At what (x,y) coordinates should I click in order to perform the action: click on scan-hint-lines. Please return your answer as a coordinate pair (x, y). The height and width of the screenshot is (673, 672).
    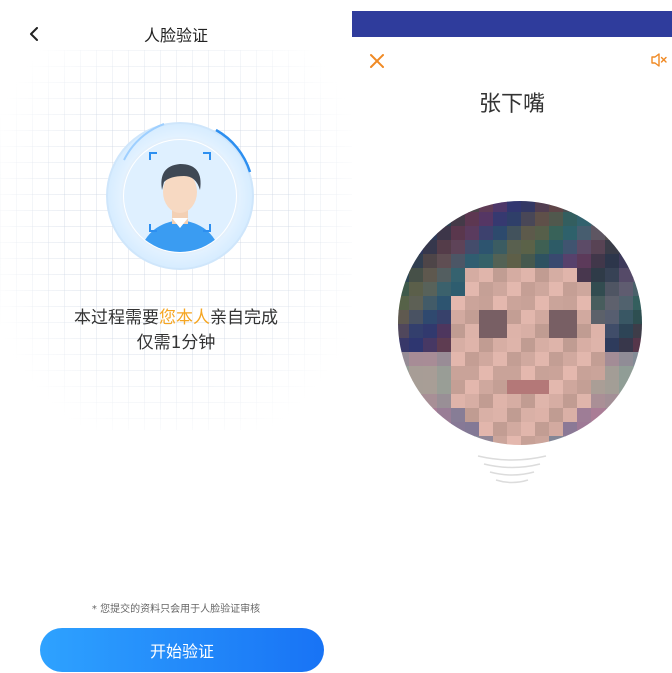
    Looking at the image, I should click on (512, 470).